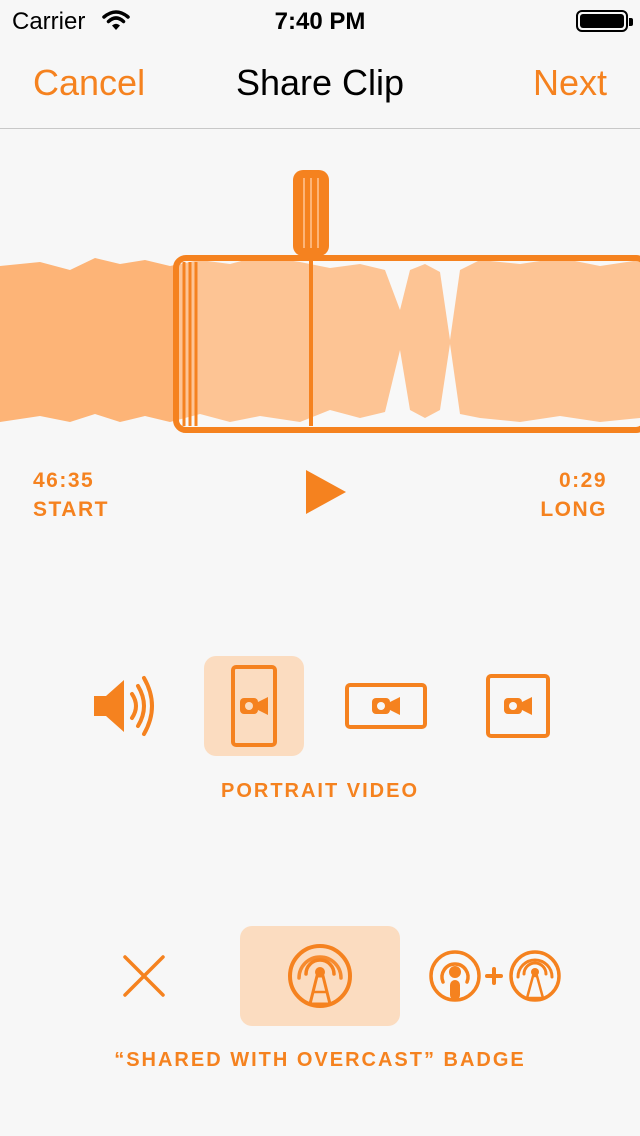  Describe the element at coordinates (71, 509) in the screenshot. I see `start-label: START` at that location.